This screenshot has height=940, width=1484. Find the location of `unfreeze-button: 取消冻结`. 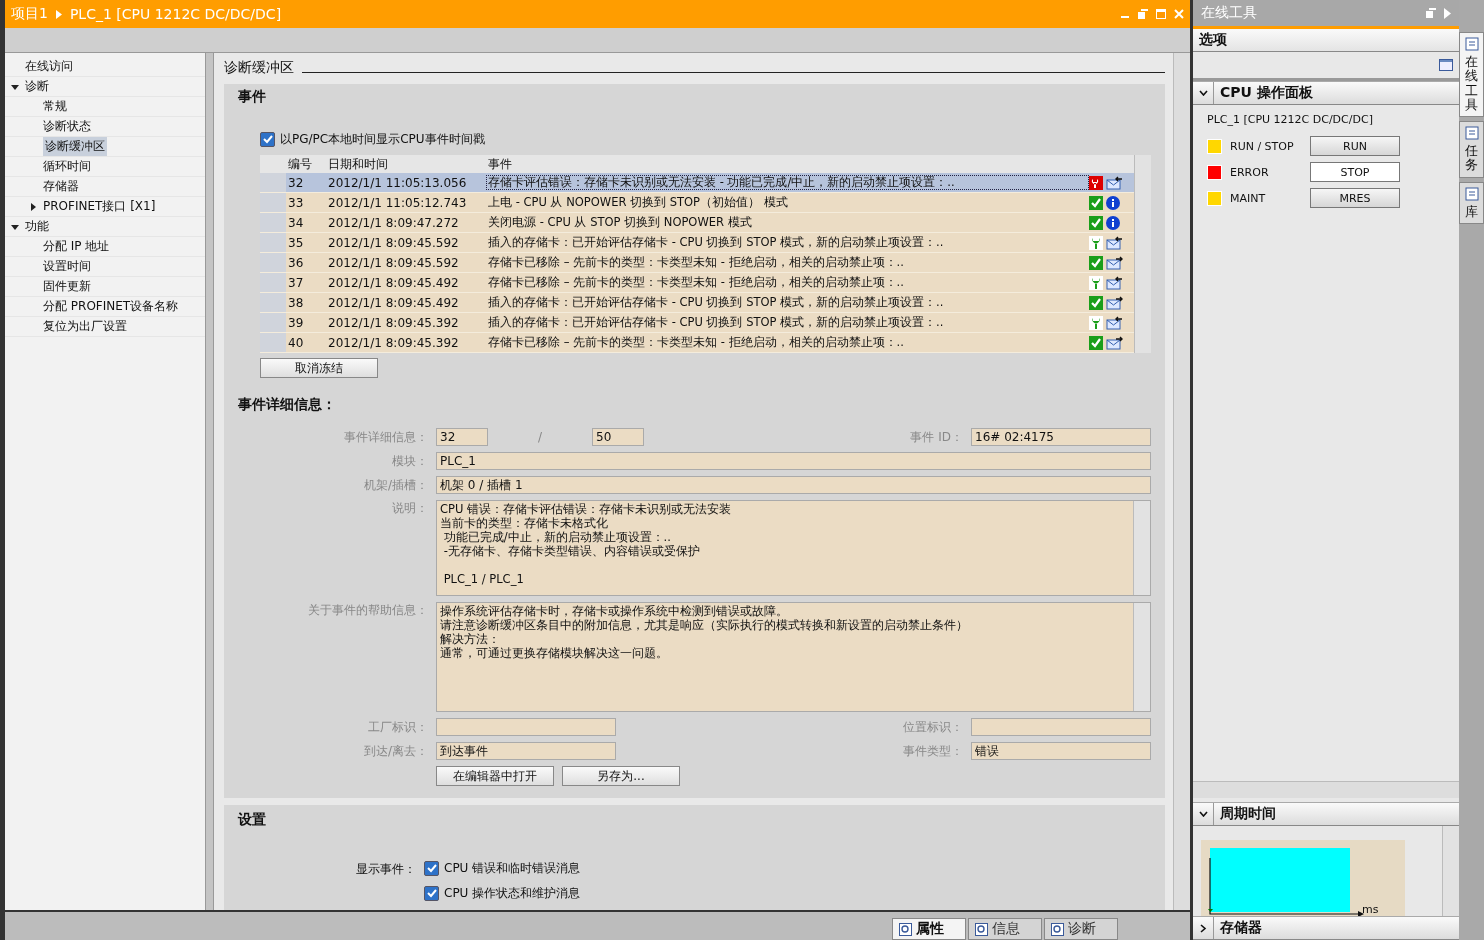

unfreeze-button: 取消冻结 is located at coordinates (319, 368).